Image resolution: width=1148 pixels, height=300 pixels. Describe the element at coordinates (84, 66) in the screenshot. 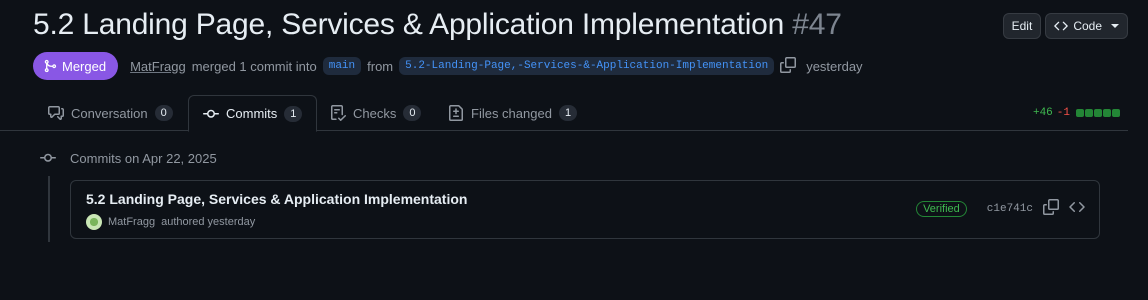

I see `status-label: Merged` at that location.